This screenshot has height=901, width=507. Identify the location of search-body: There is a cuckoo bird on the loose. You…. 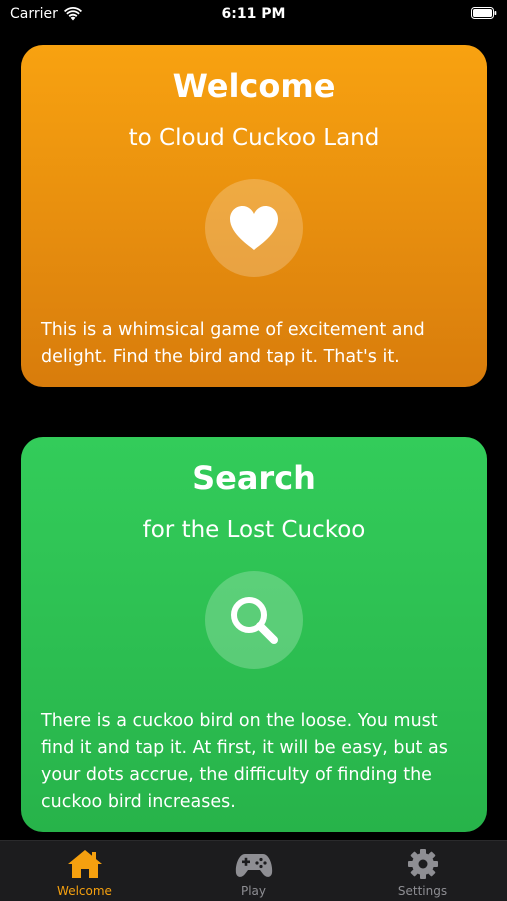
(244, 761).